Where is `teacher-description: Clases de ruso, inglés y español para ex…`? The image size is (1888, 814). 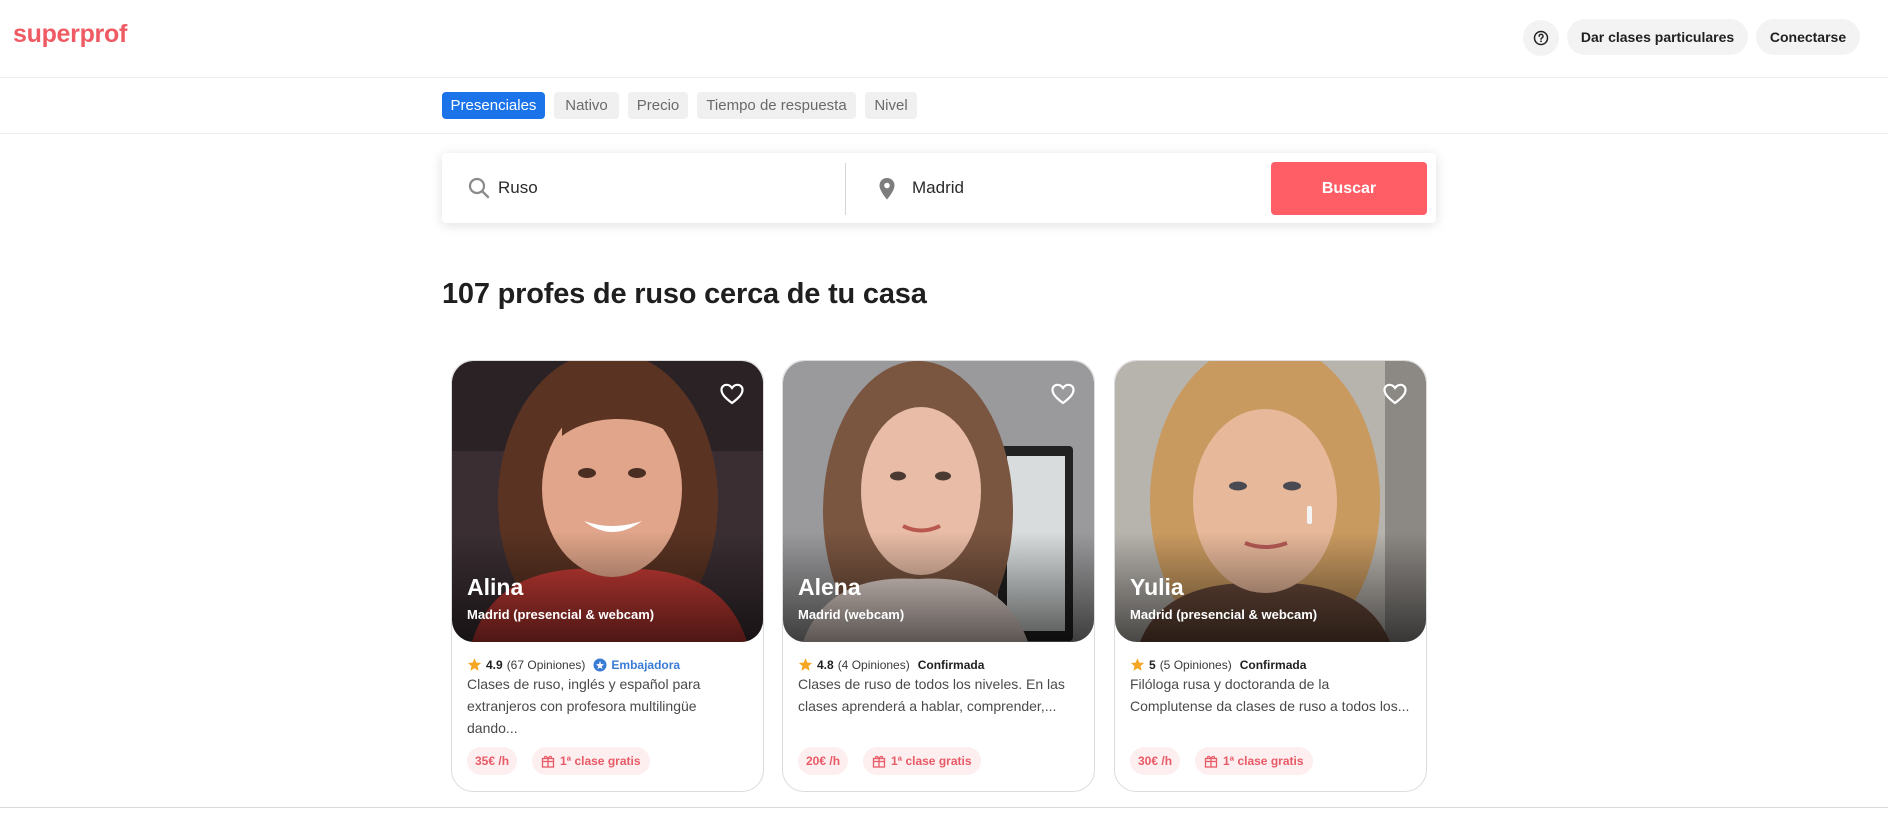
teacher-description: Clases de ruso, inglés y español para ex… is located at coordinates (584, 706).